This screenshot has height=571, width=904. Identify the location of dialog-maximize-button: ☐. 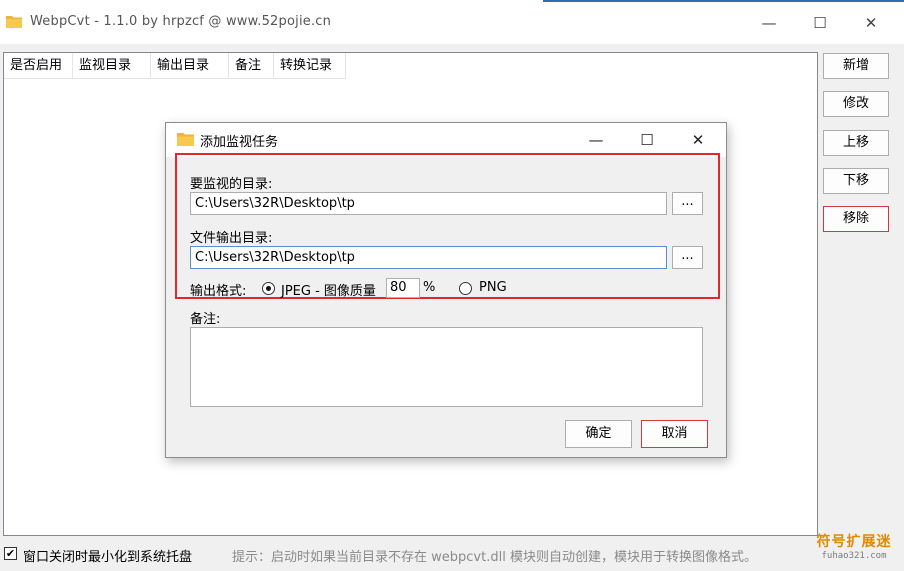
(647, 140).